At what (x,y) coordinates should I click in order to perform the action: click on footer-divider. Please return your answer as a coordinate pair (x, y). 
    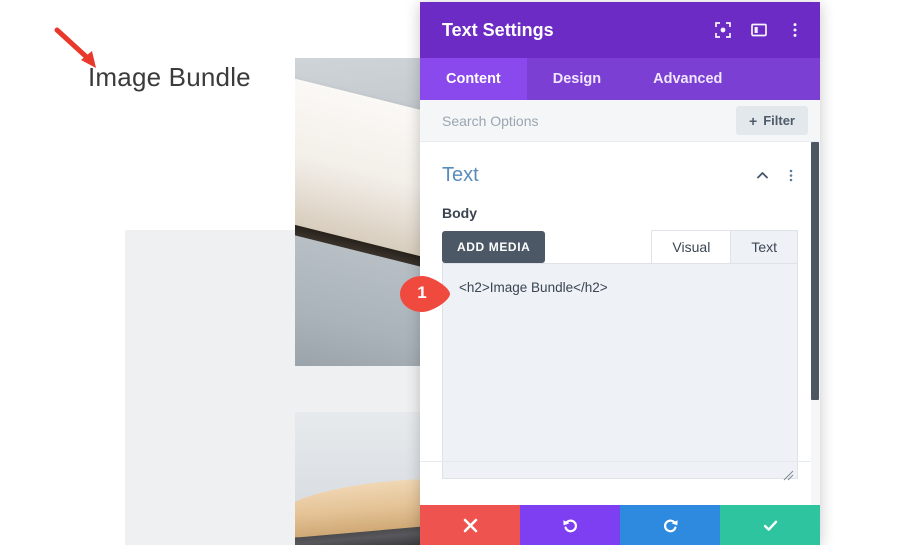
    Looking at the image, I should click on (620, 461).